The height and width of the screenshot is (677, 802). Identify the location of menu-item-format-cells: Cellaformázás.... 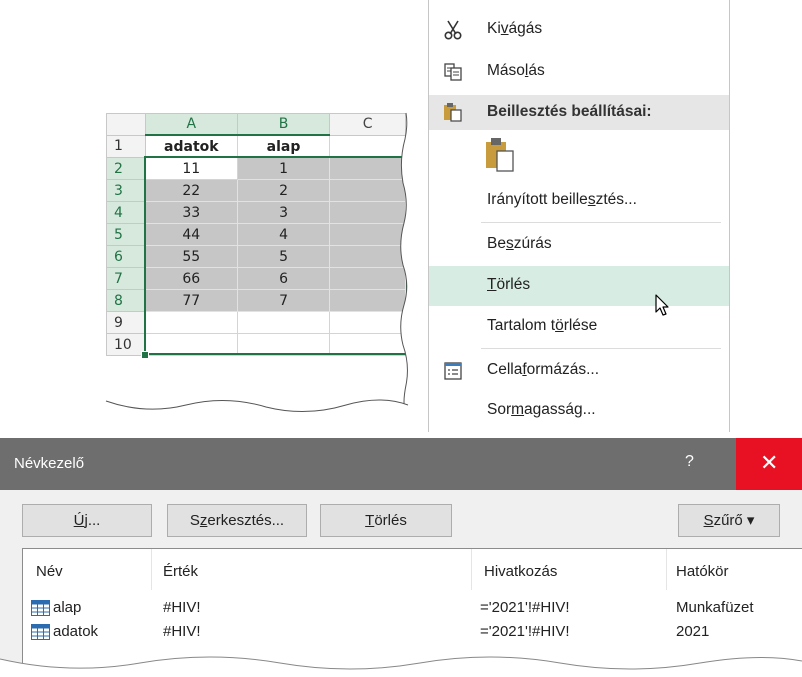
(579, 371).